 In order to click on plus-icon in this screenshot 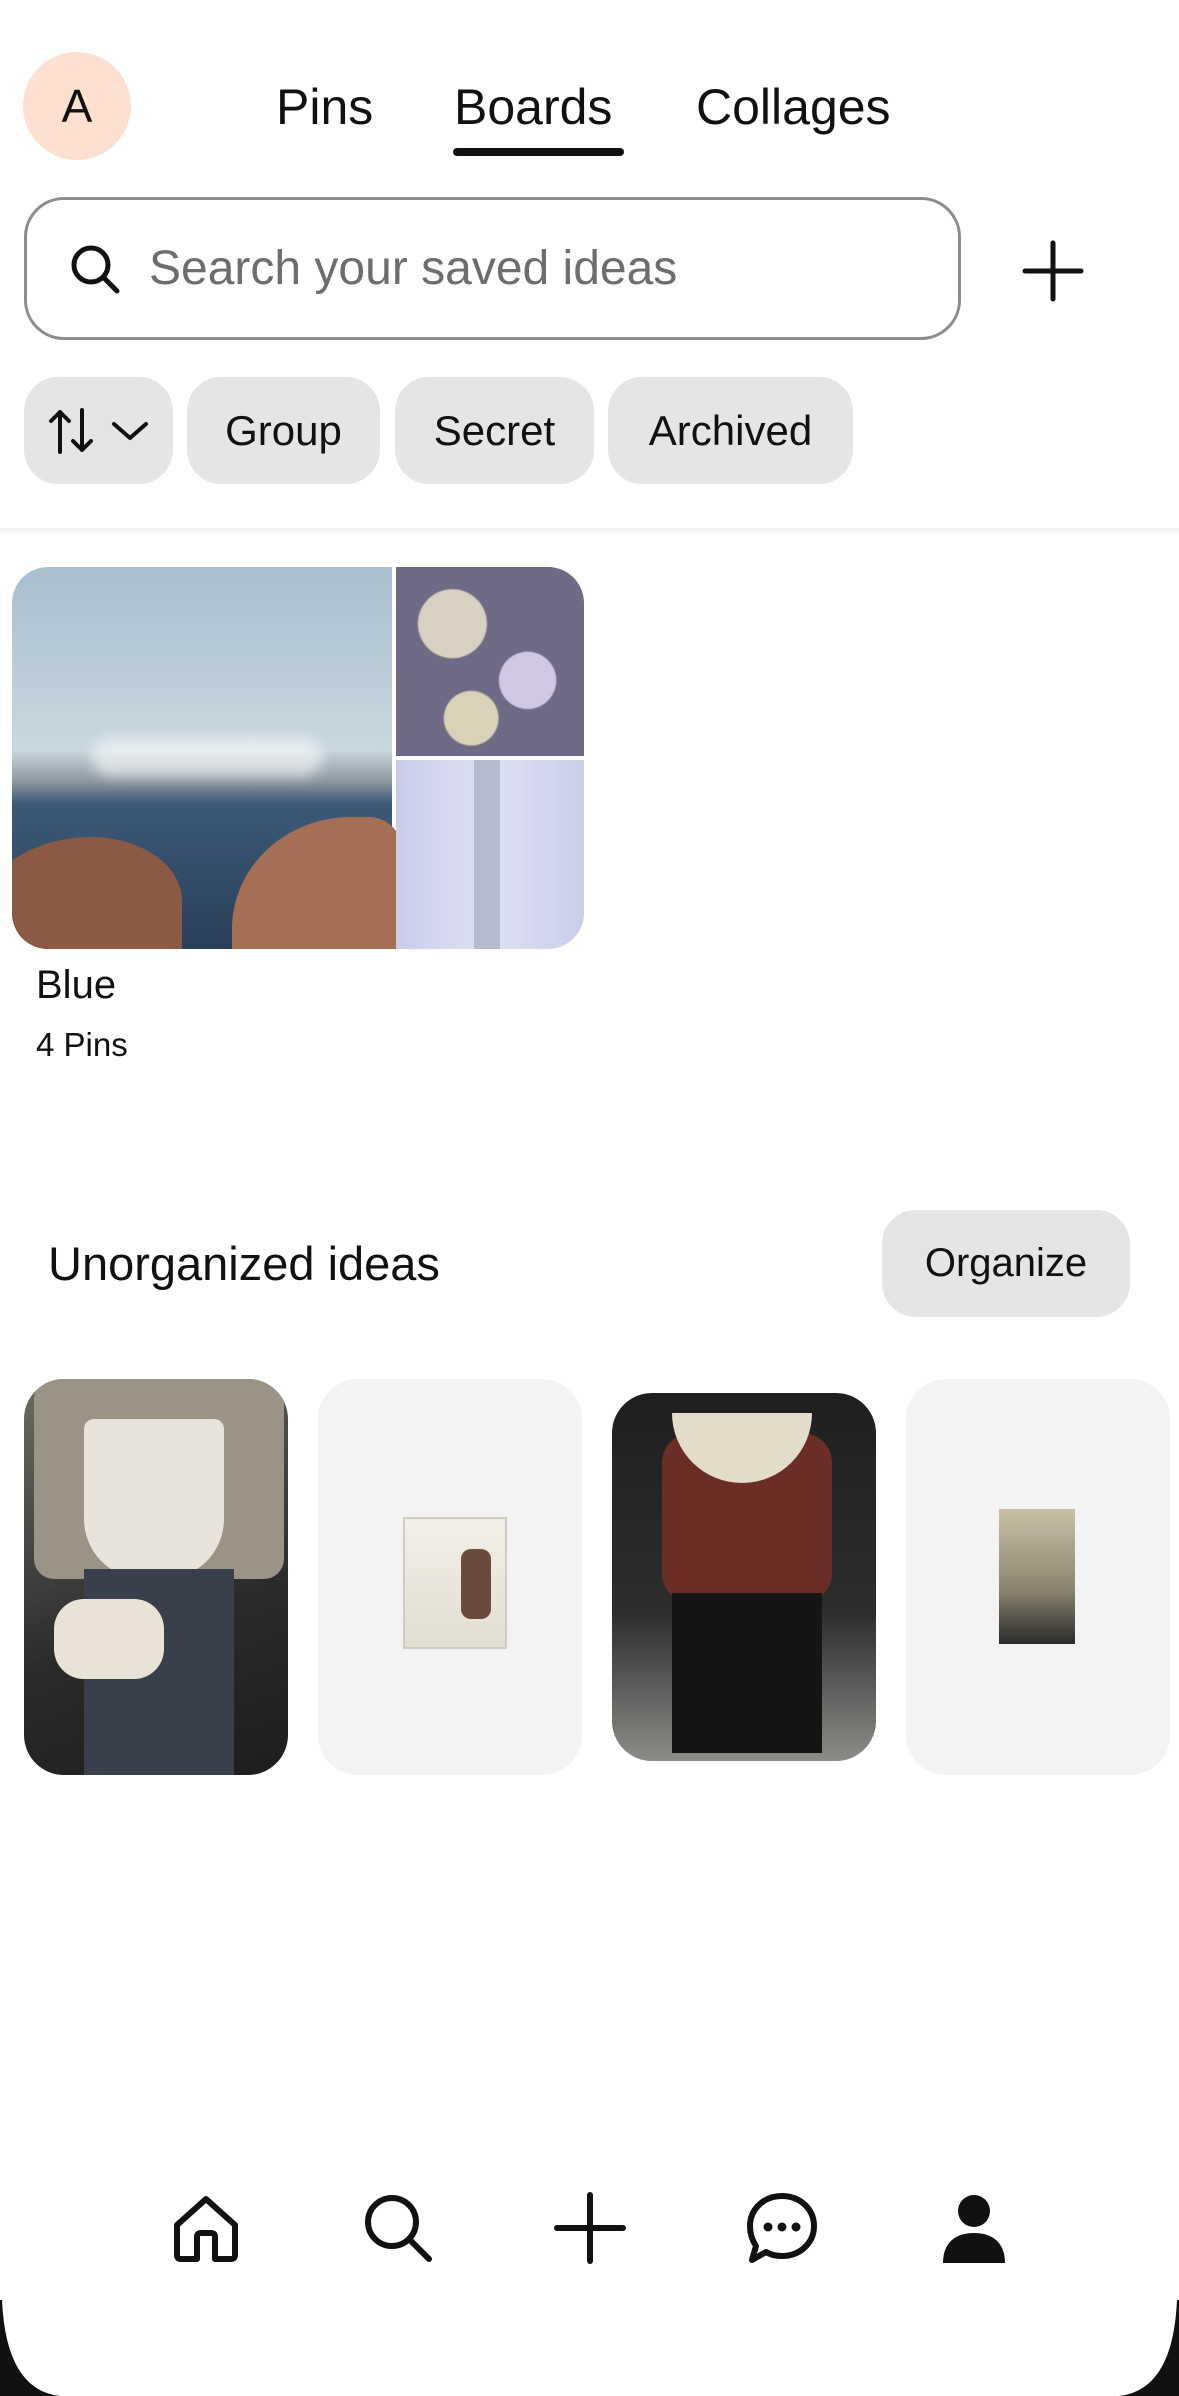, I will do `click(1053, 271)`.